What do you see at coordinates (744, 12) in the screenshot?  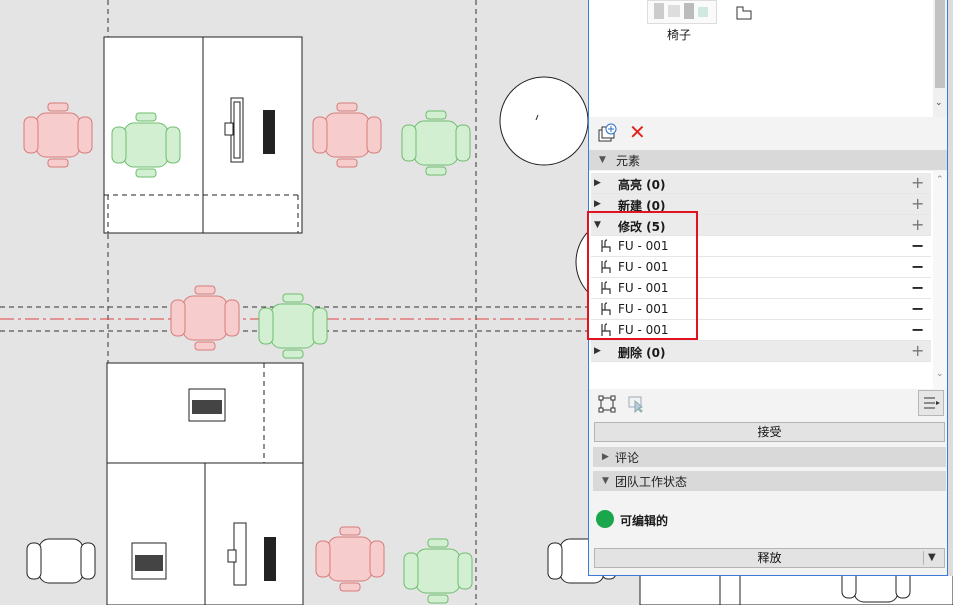 I see `library-item-icon` at bounding box center [744, 12].